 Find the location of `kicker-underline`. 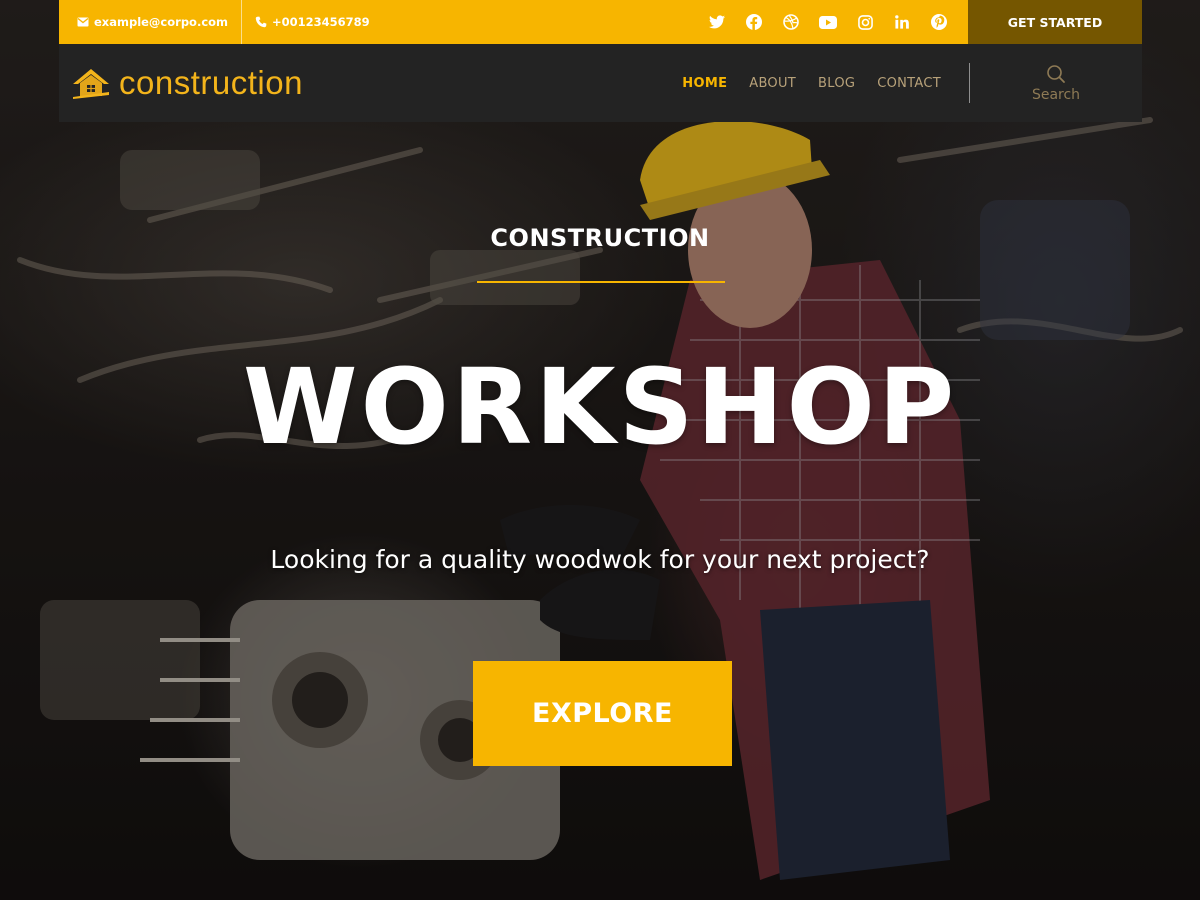

kicker-underline is located at coordinates (601, 282).